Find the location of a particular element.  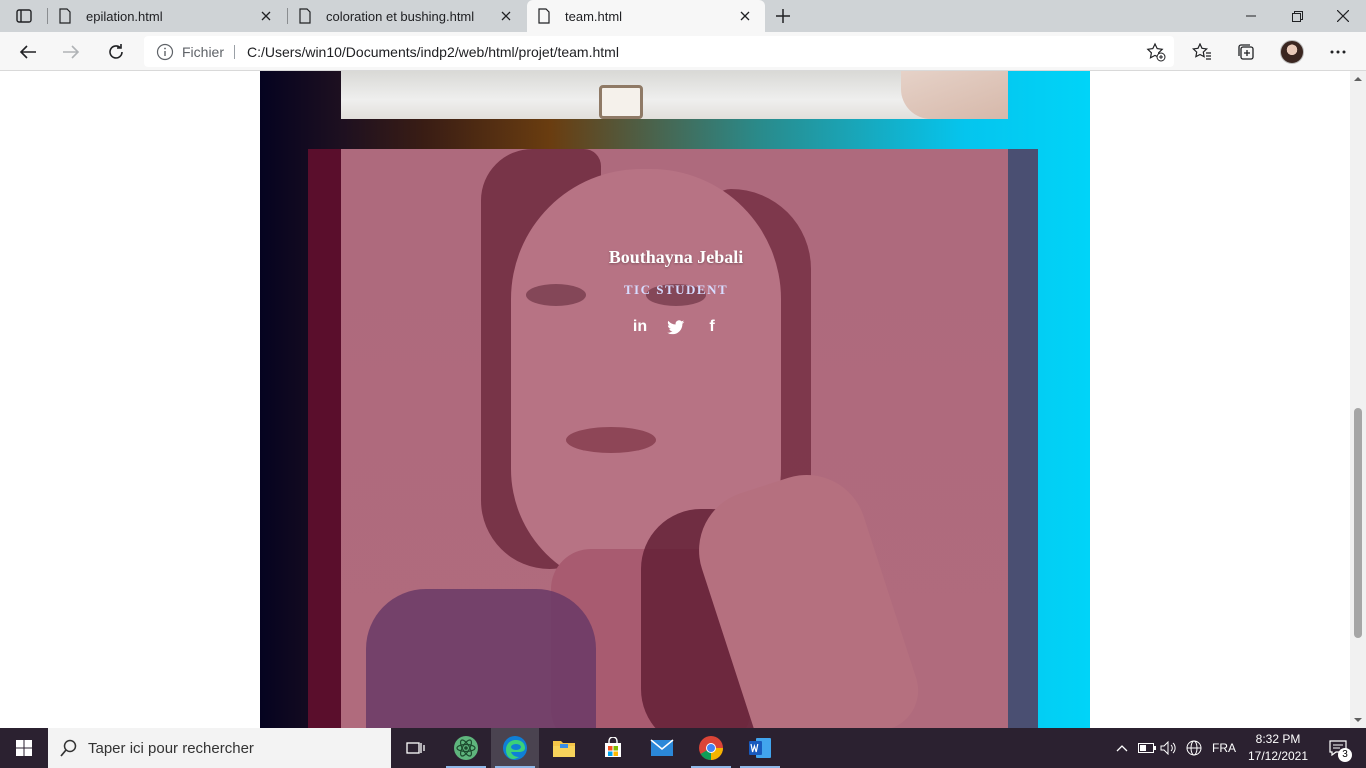

windows-icon is located at coordinates (24, 748).